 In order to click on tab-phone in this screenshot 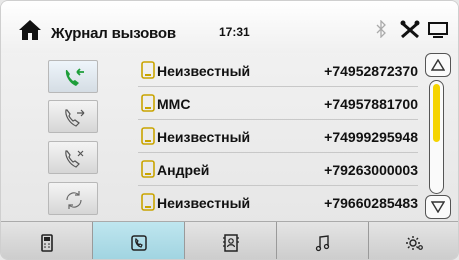, I will do `click(47, 240)`.